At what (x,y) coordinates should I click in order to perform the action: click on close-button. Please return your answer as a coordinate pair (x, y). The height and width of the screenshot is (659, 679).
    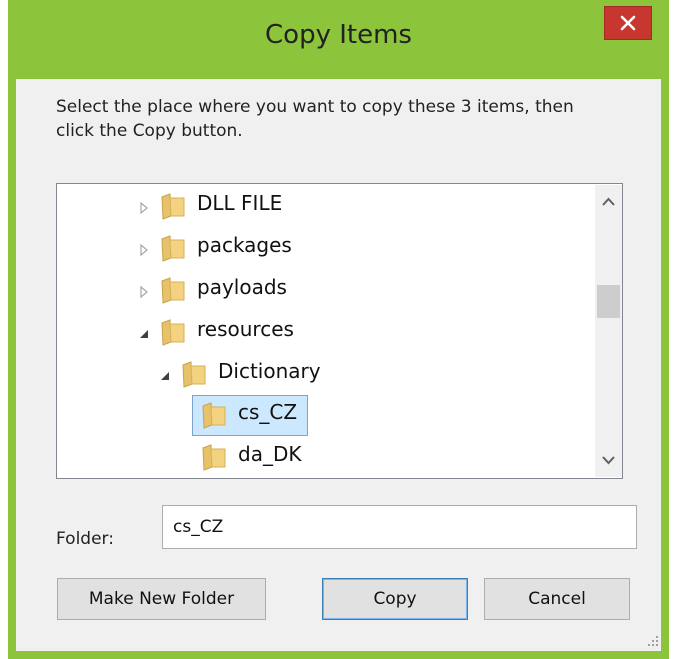
    Looking at the image, I should click on (628, 23).